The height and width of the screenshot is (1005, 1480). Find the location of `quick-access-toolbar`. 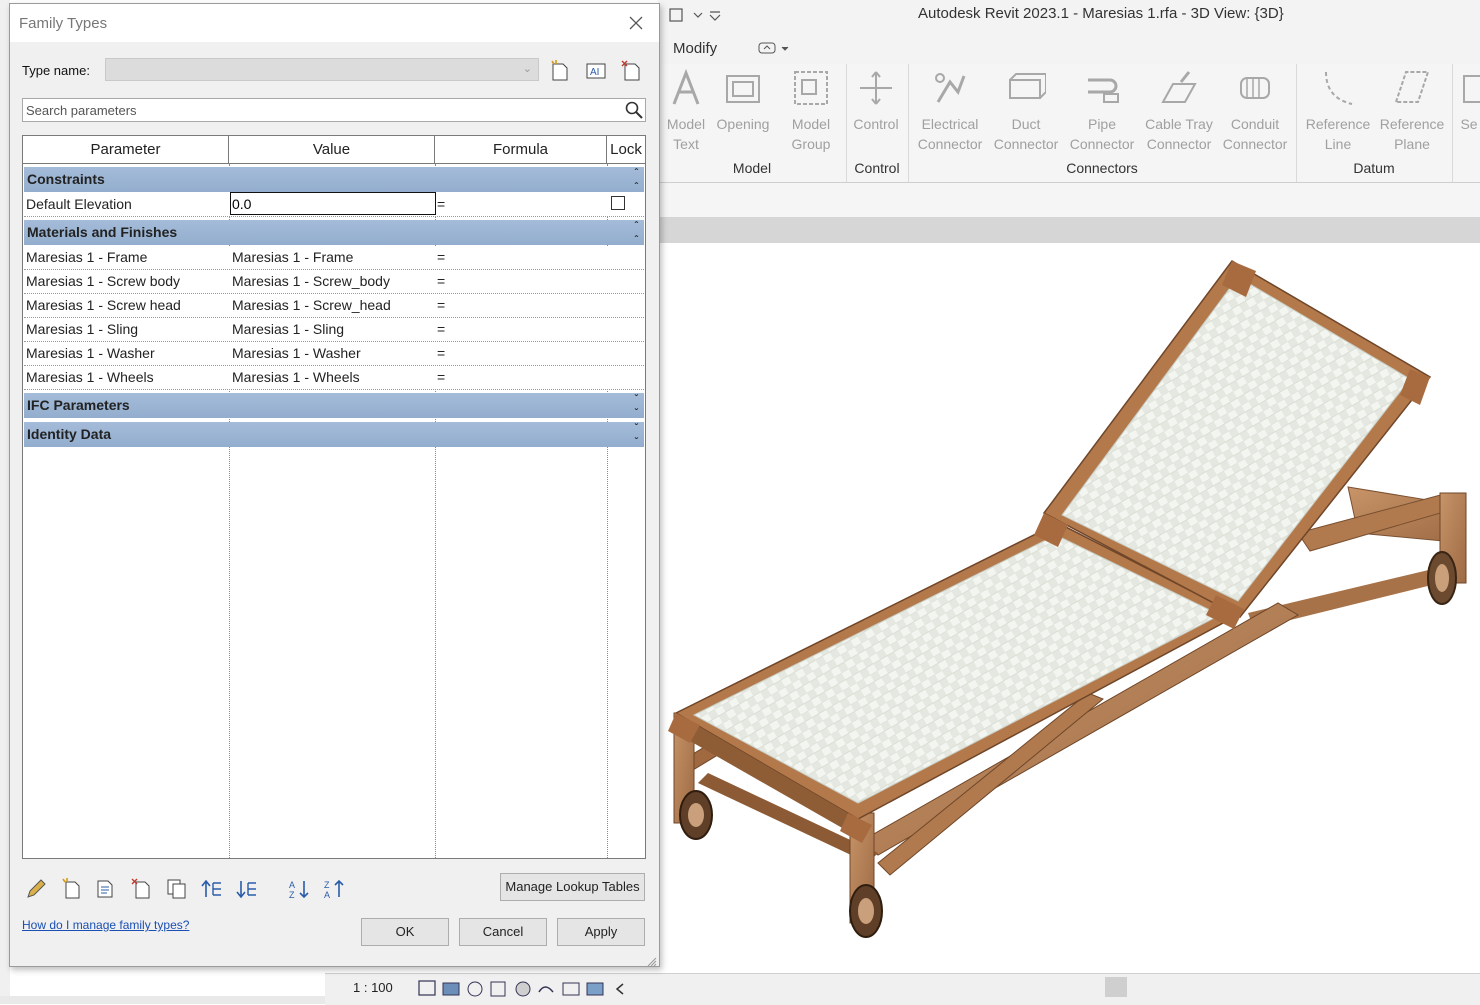

quick-access-toolbar is located at coordinates (696, 15).